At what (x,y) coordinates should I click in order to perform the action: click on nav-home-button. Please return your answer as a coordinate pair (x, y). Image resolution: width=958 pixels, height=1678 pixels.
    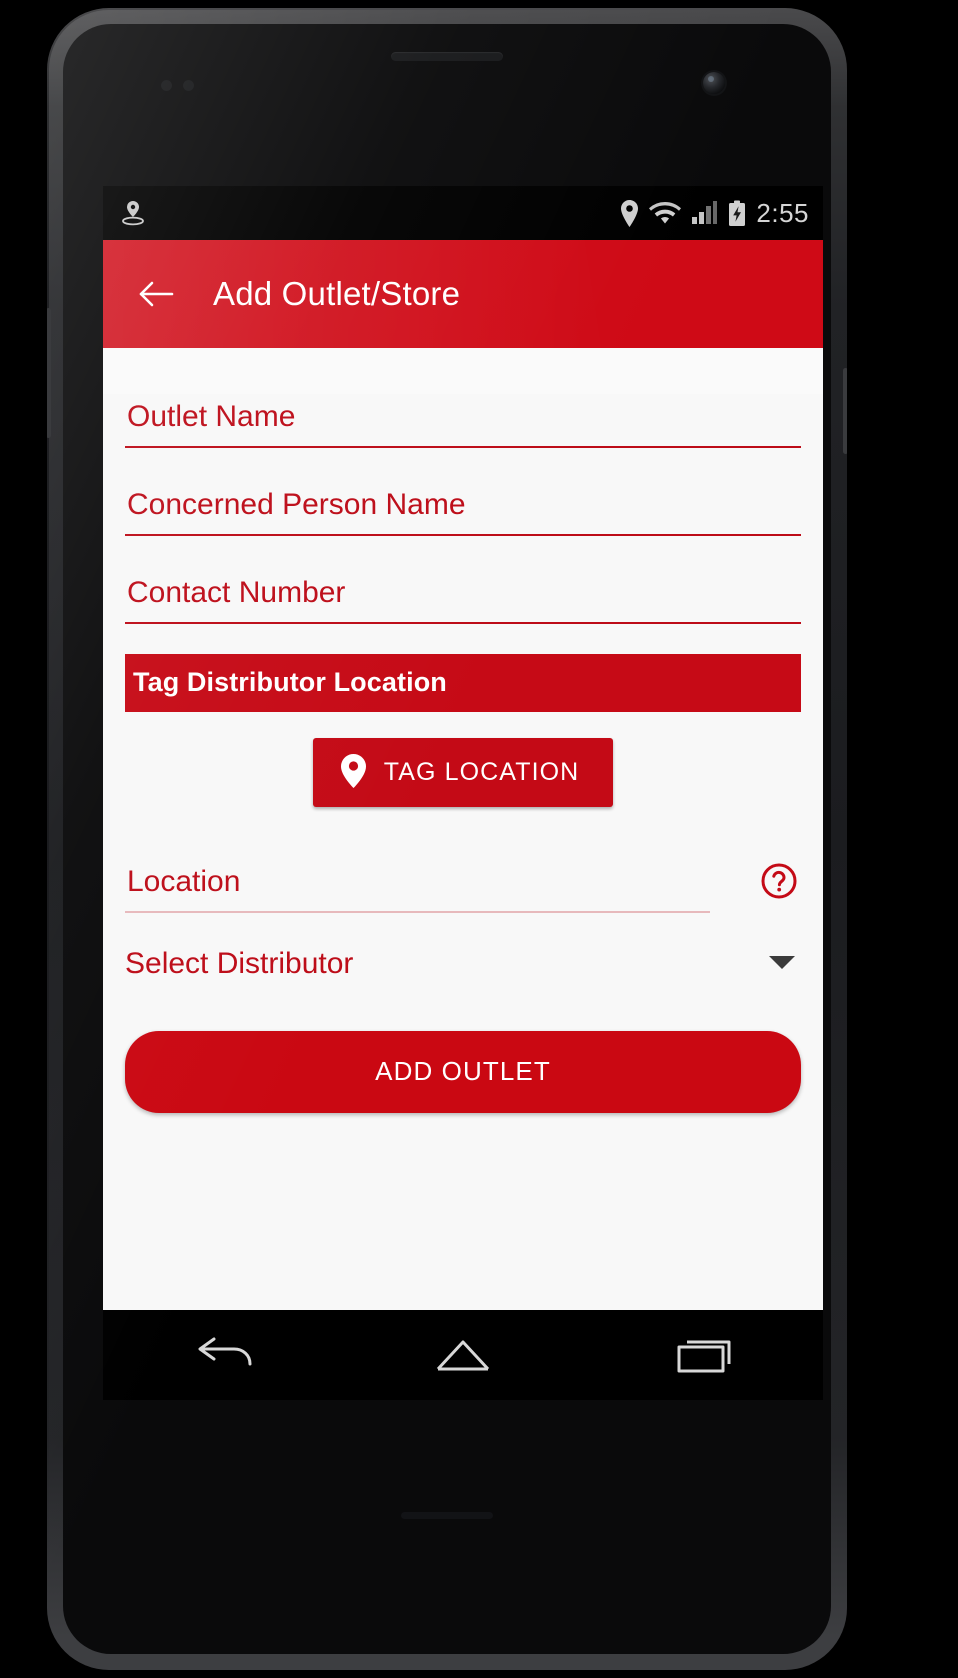
    Looking at the image, I should click on (463, 1355).